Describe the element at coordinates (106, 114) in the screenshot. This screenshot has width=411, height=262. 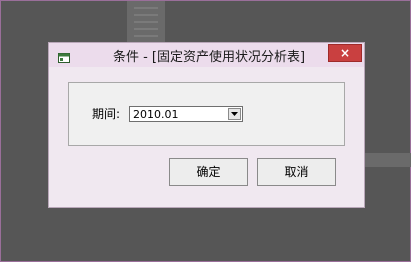
I see `period-label: 期间:` at that location.